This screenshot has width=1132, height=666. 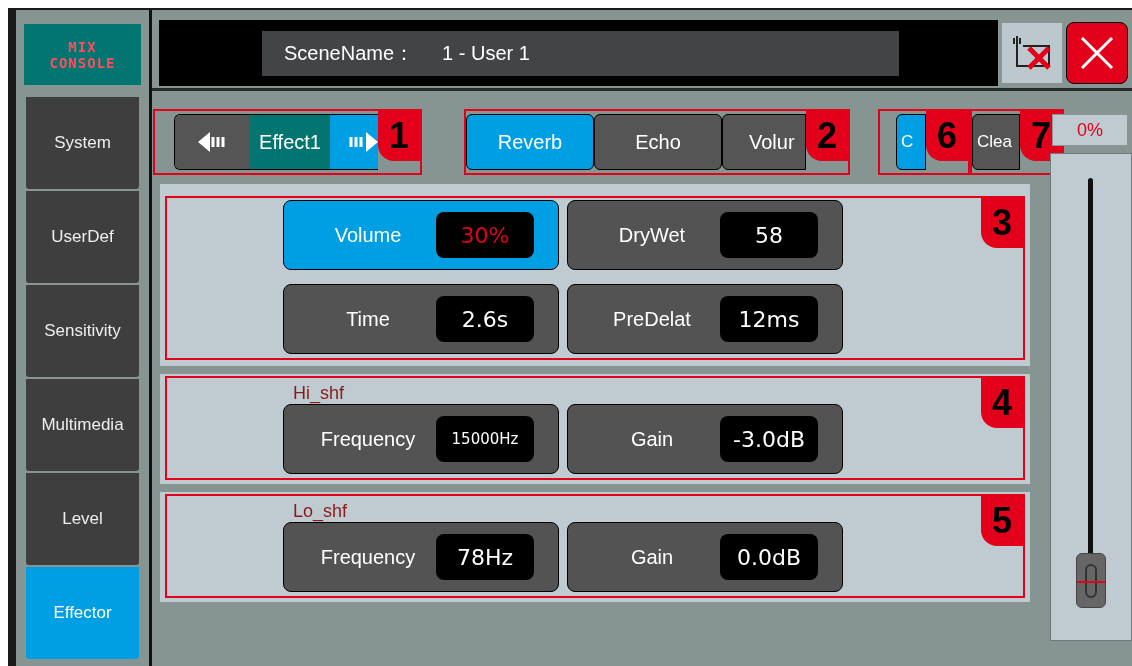 I want to click on fader-reading: 0%, so click(x=1090, y=130).